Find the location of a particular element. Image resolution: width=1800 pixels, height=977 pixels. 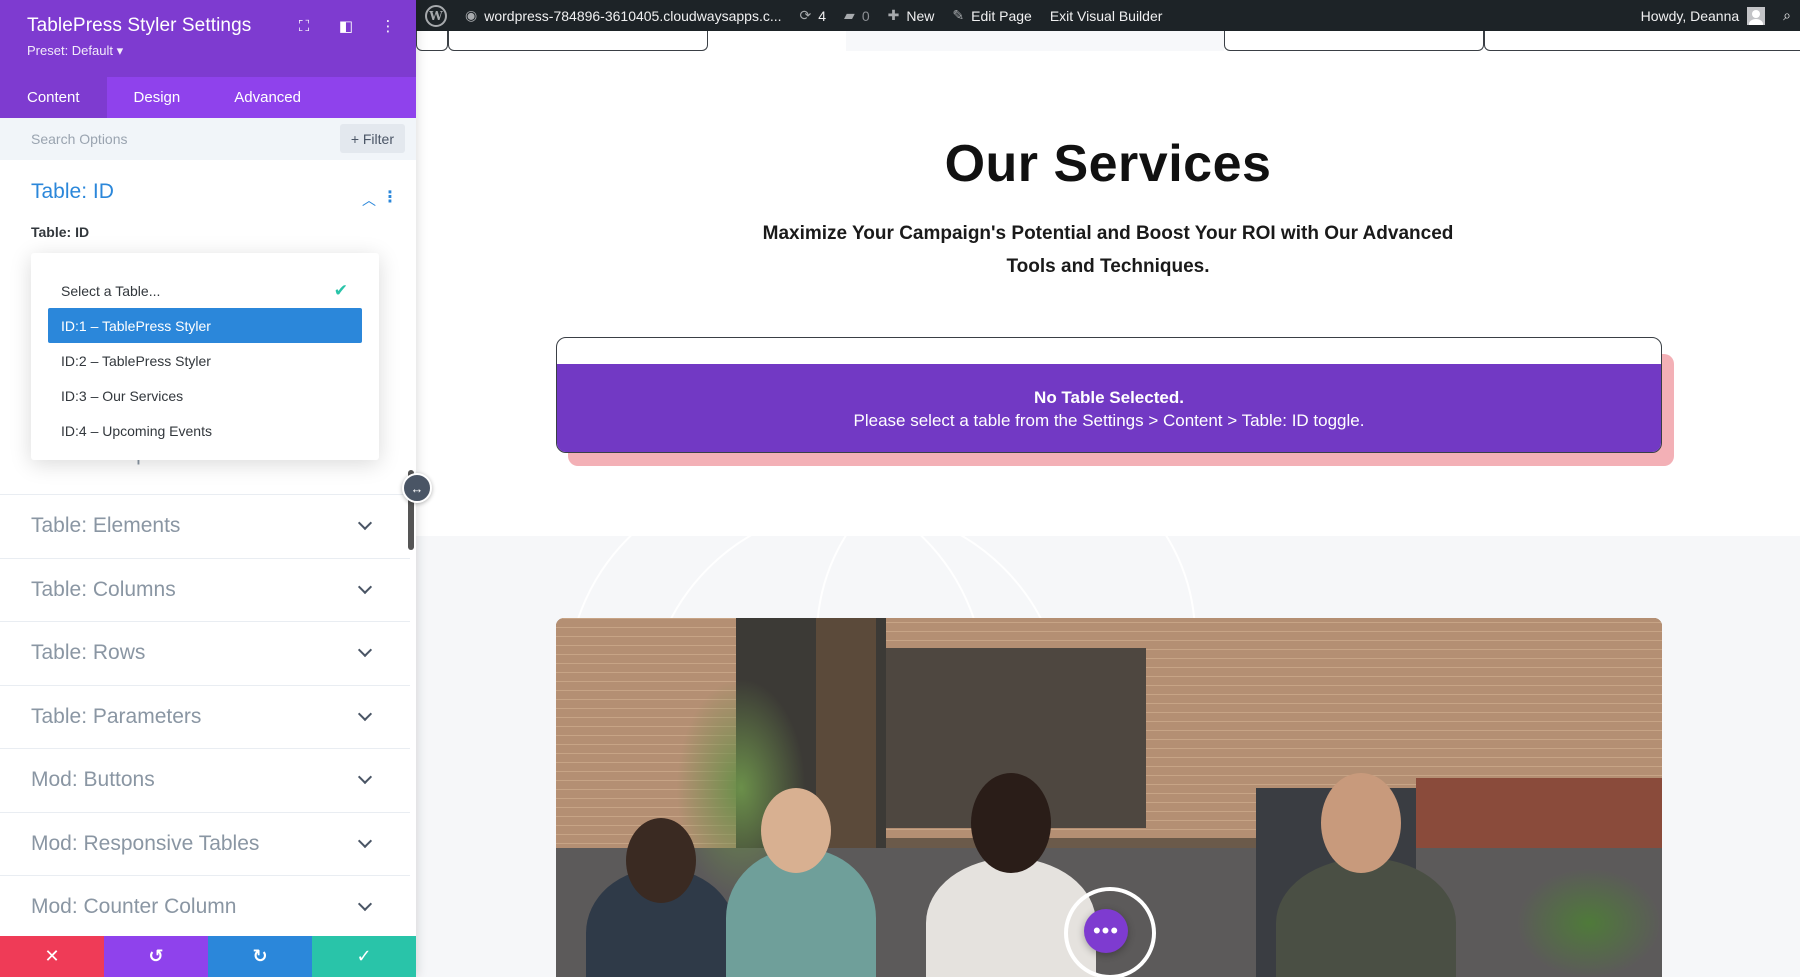

howdy-label: Howdy, Deanna is located at coordinates (1690, 15).